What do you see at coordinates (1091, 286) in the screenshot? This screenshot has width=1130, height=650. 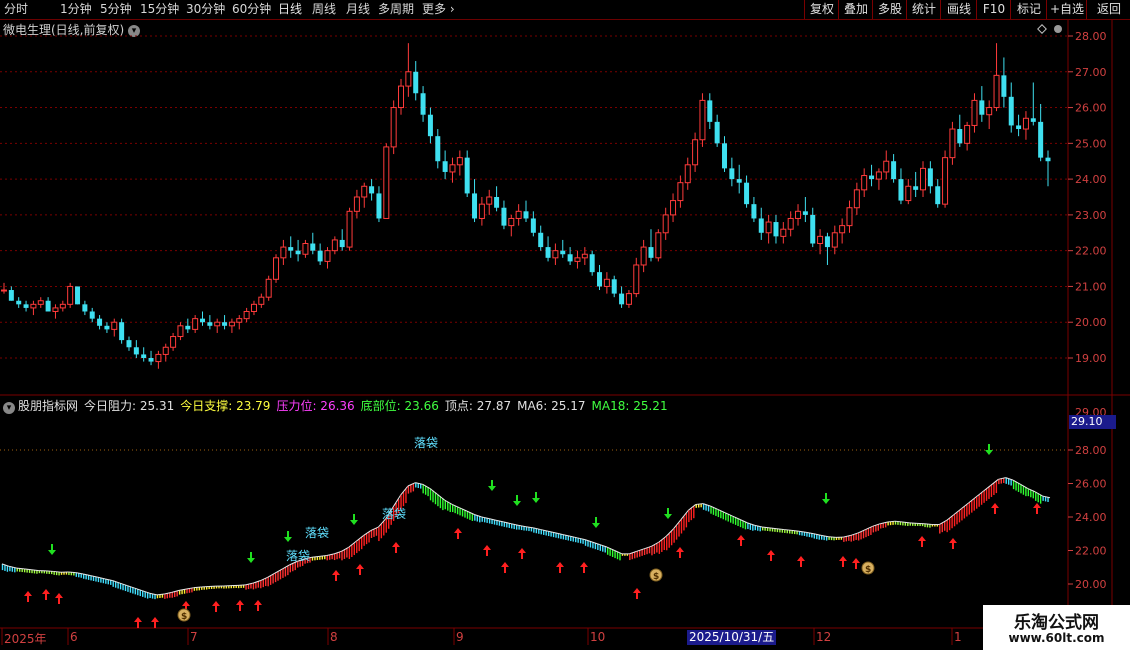 I see `main-y-tick-label: 21.00` at bounding box center [1091, 286].